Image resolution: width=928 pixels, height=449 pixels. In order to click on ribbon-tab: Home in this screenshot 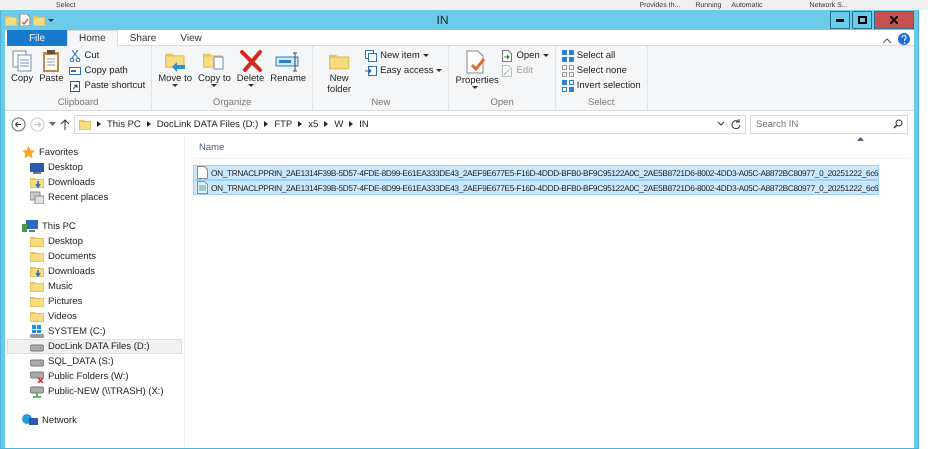, I will do `click(92, 38)`.